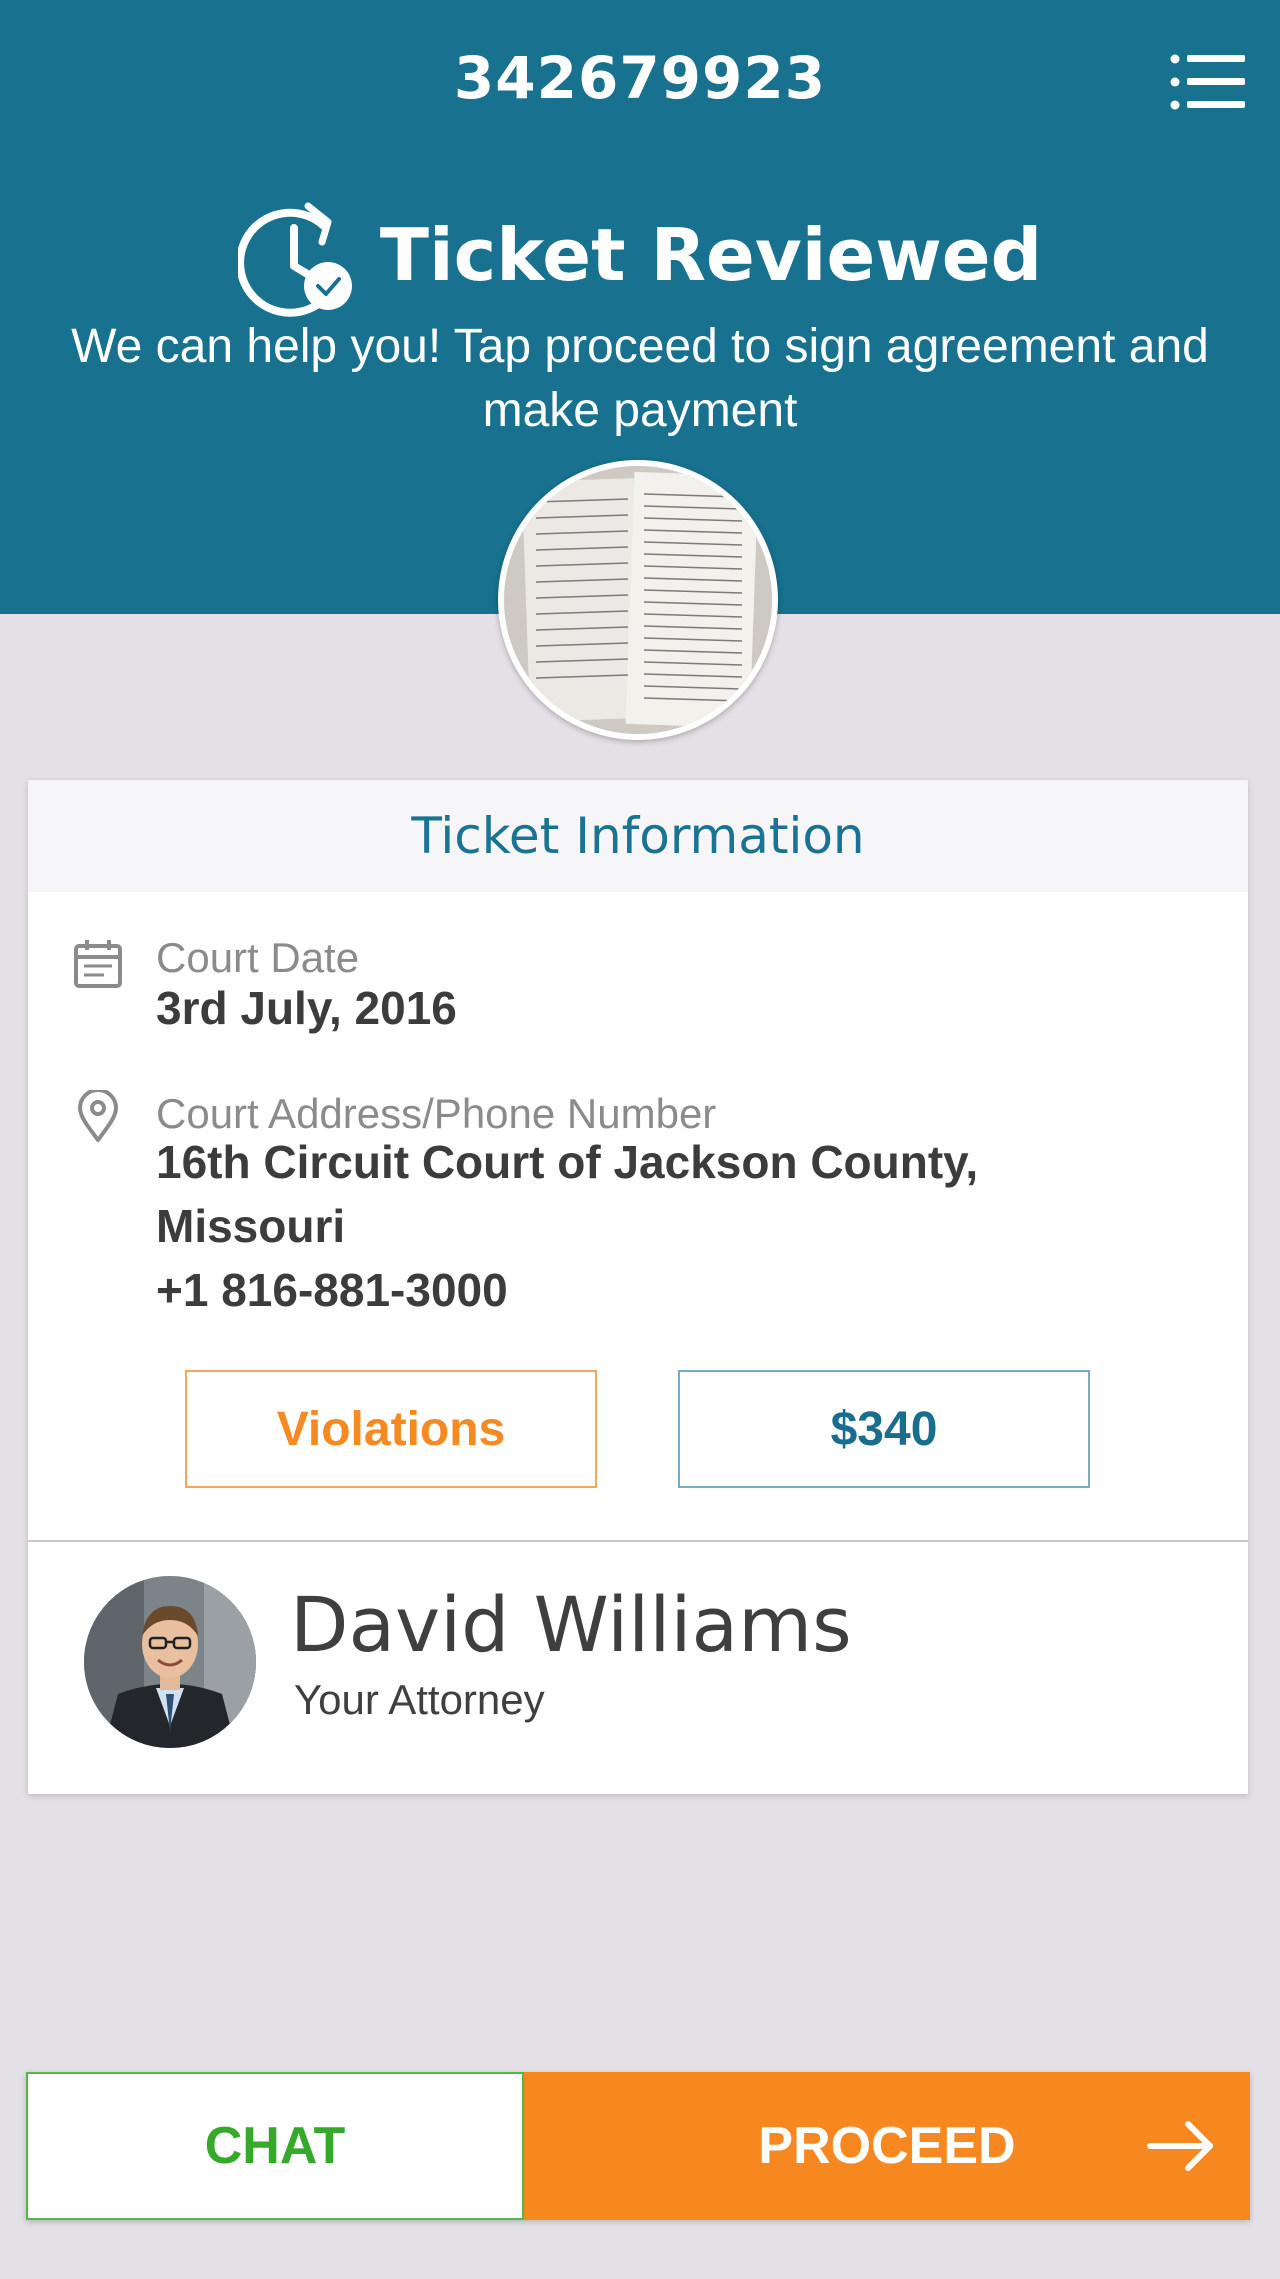 The height and width of the screenshot is (2279, 1280). What do you see at coordinates (258, 957) in the screenshot?
I see `court-date-label: Court Date` at bounding box center [258, 957].